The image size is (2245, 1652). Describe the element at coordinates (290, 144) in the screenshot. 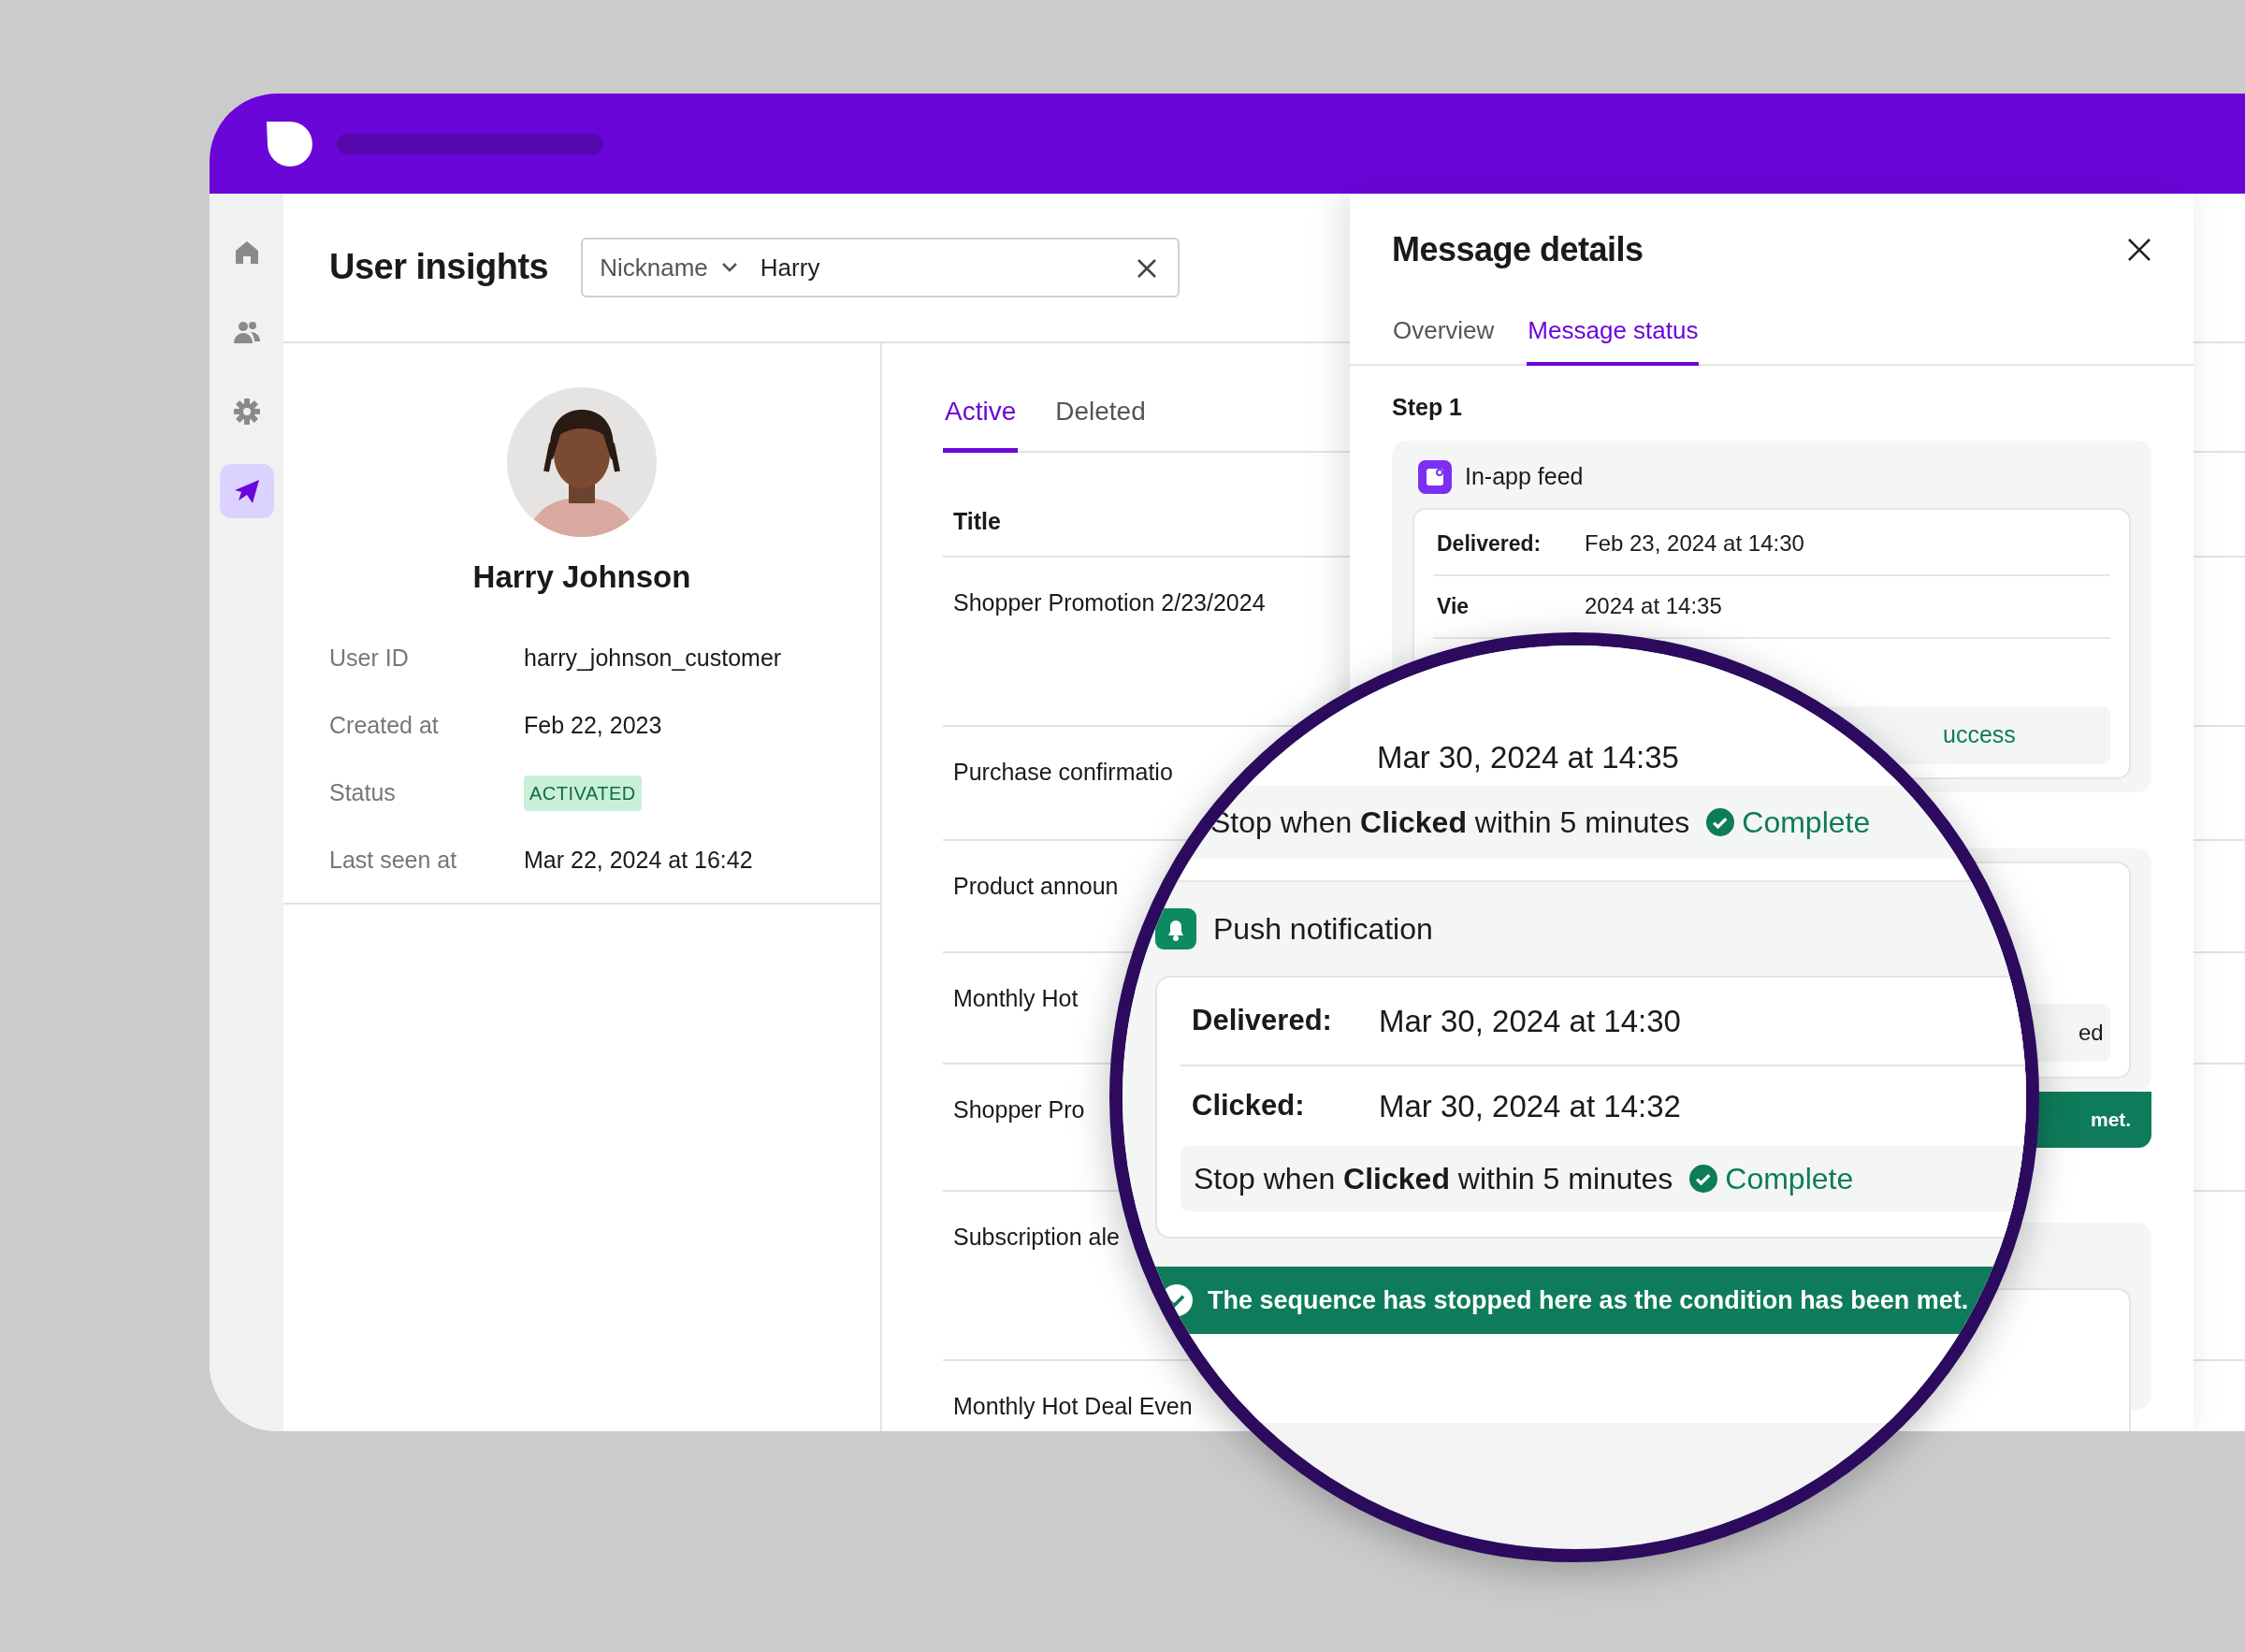

I see `logo-icon` at that location.